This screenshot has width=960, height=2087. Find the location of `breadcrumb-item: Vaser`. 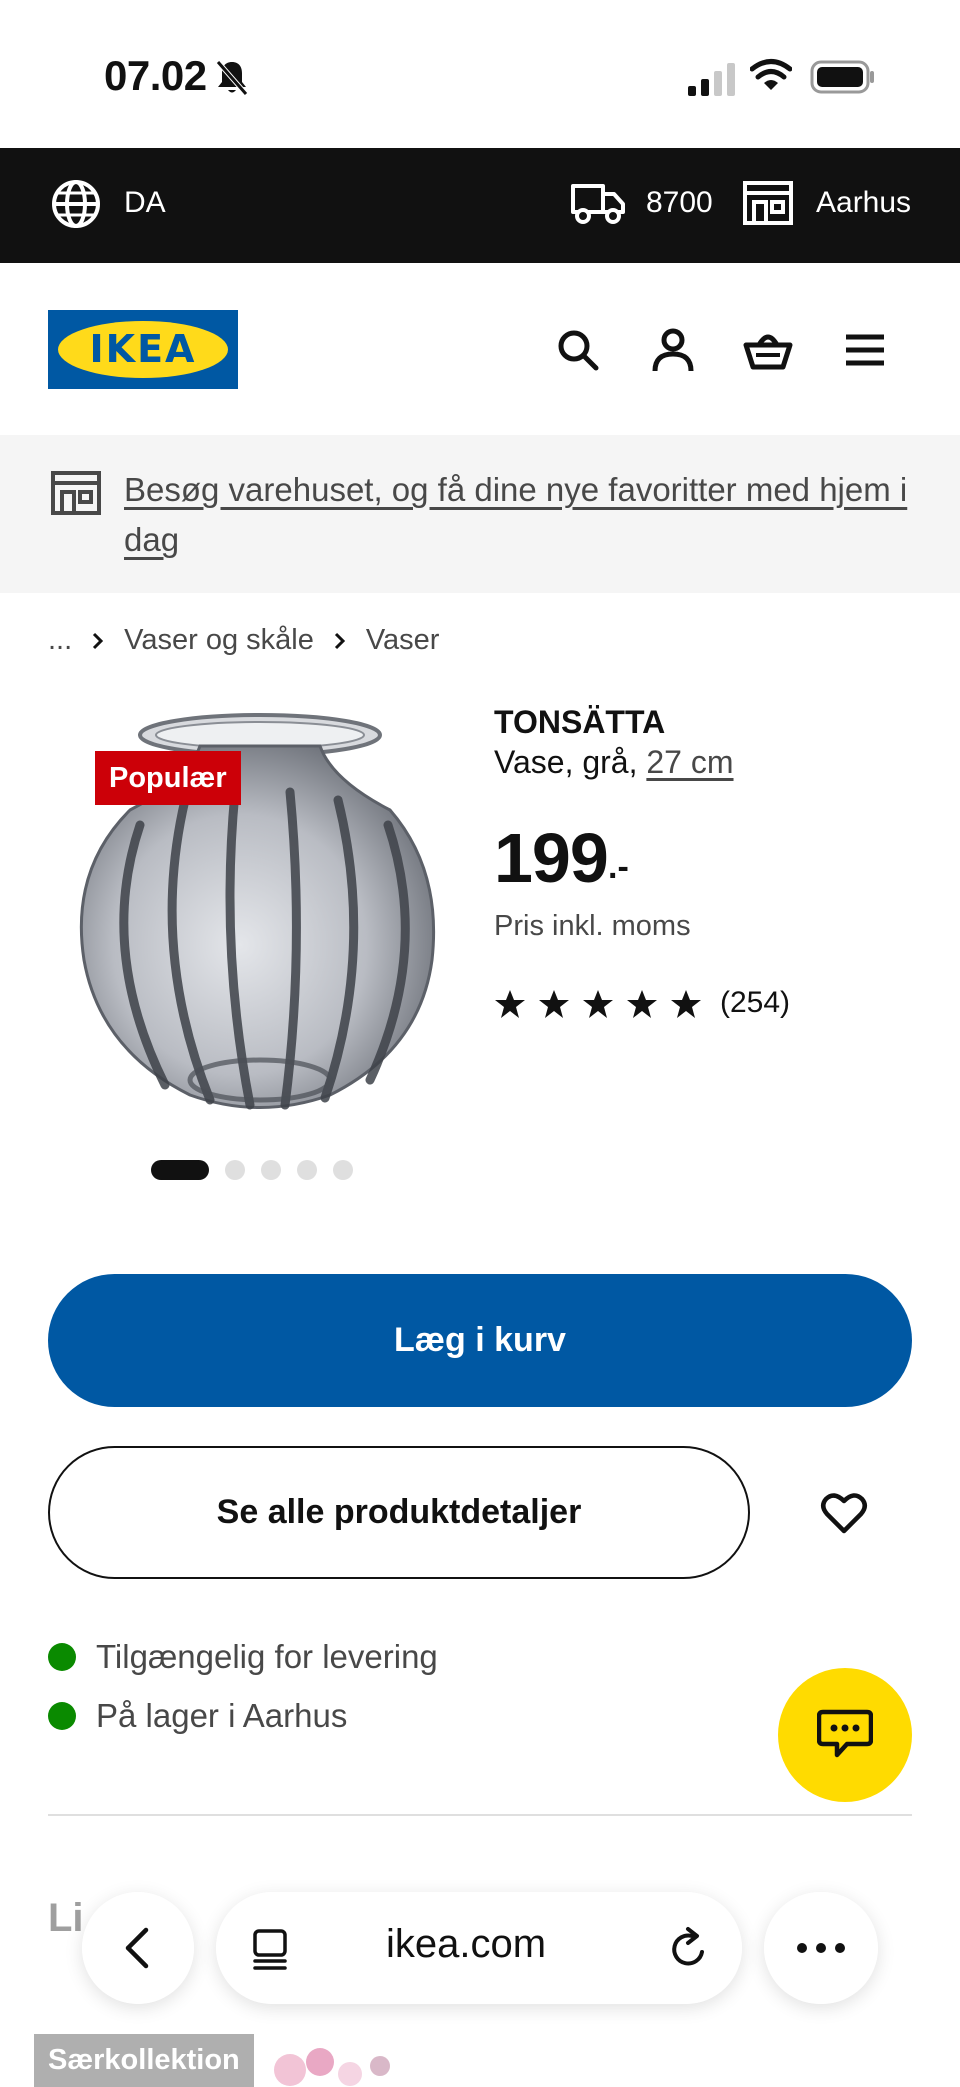

breadcrumb-item: Vaser is located at coordinates (403, 640).